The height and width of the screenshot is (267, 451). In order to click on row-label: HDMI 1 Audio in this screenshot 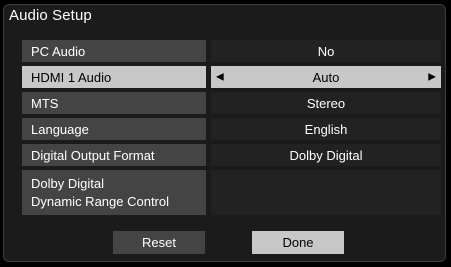, I will do `click(114, 77)`.